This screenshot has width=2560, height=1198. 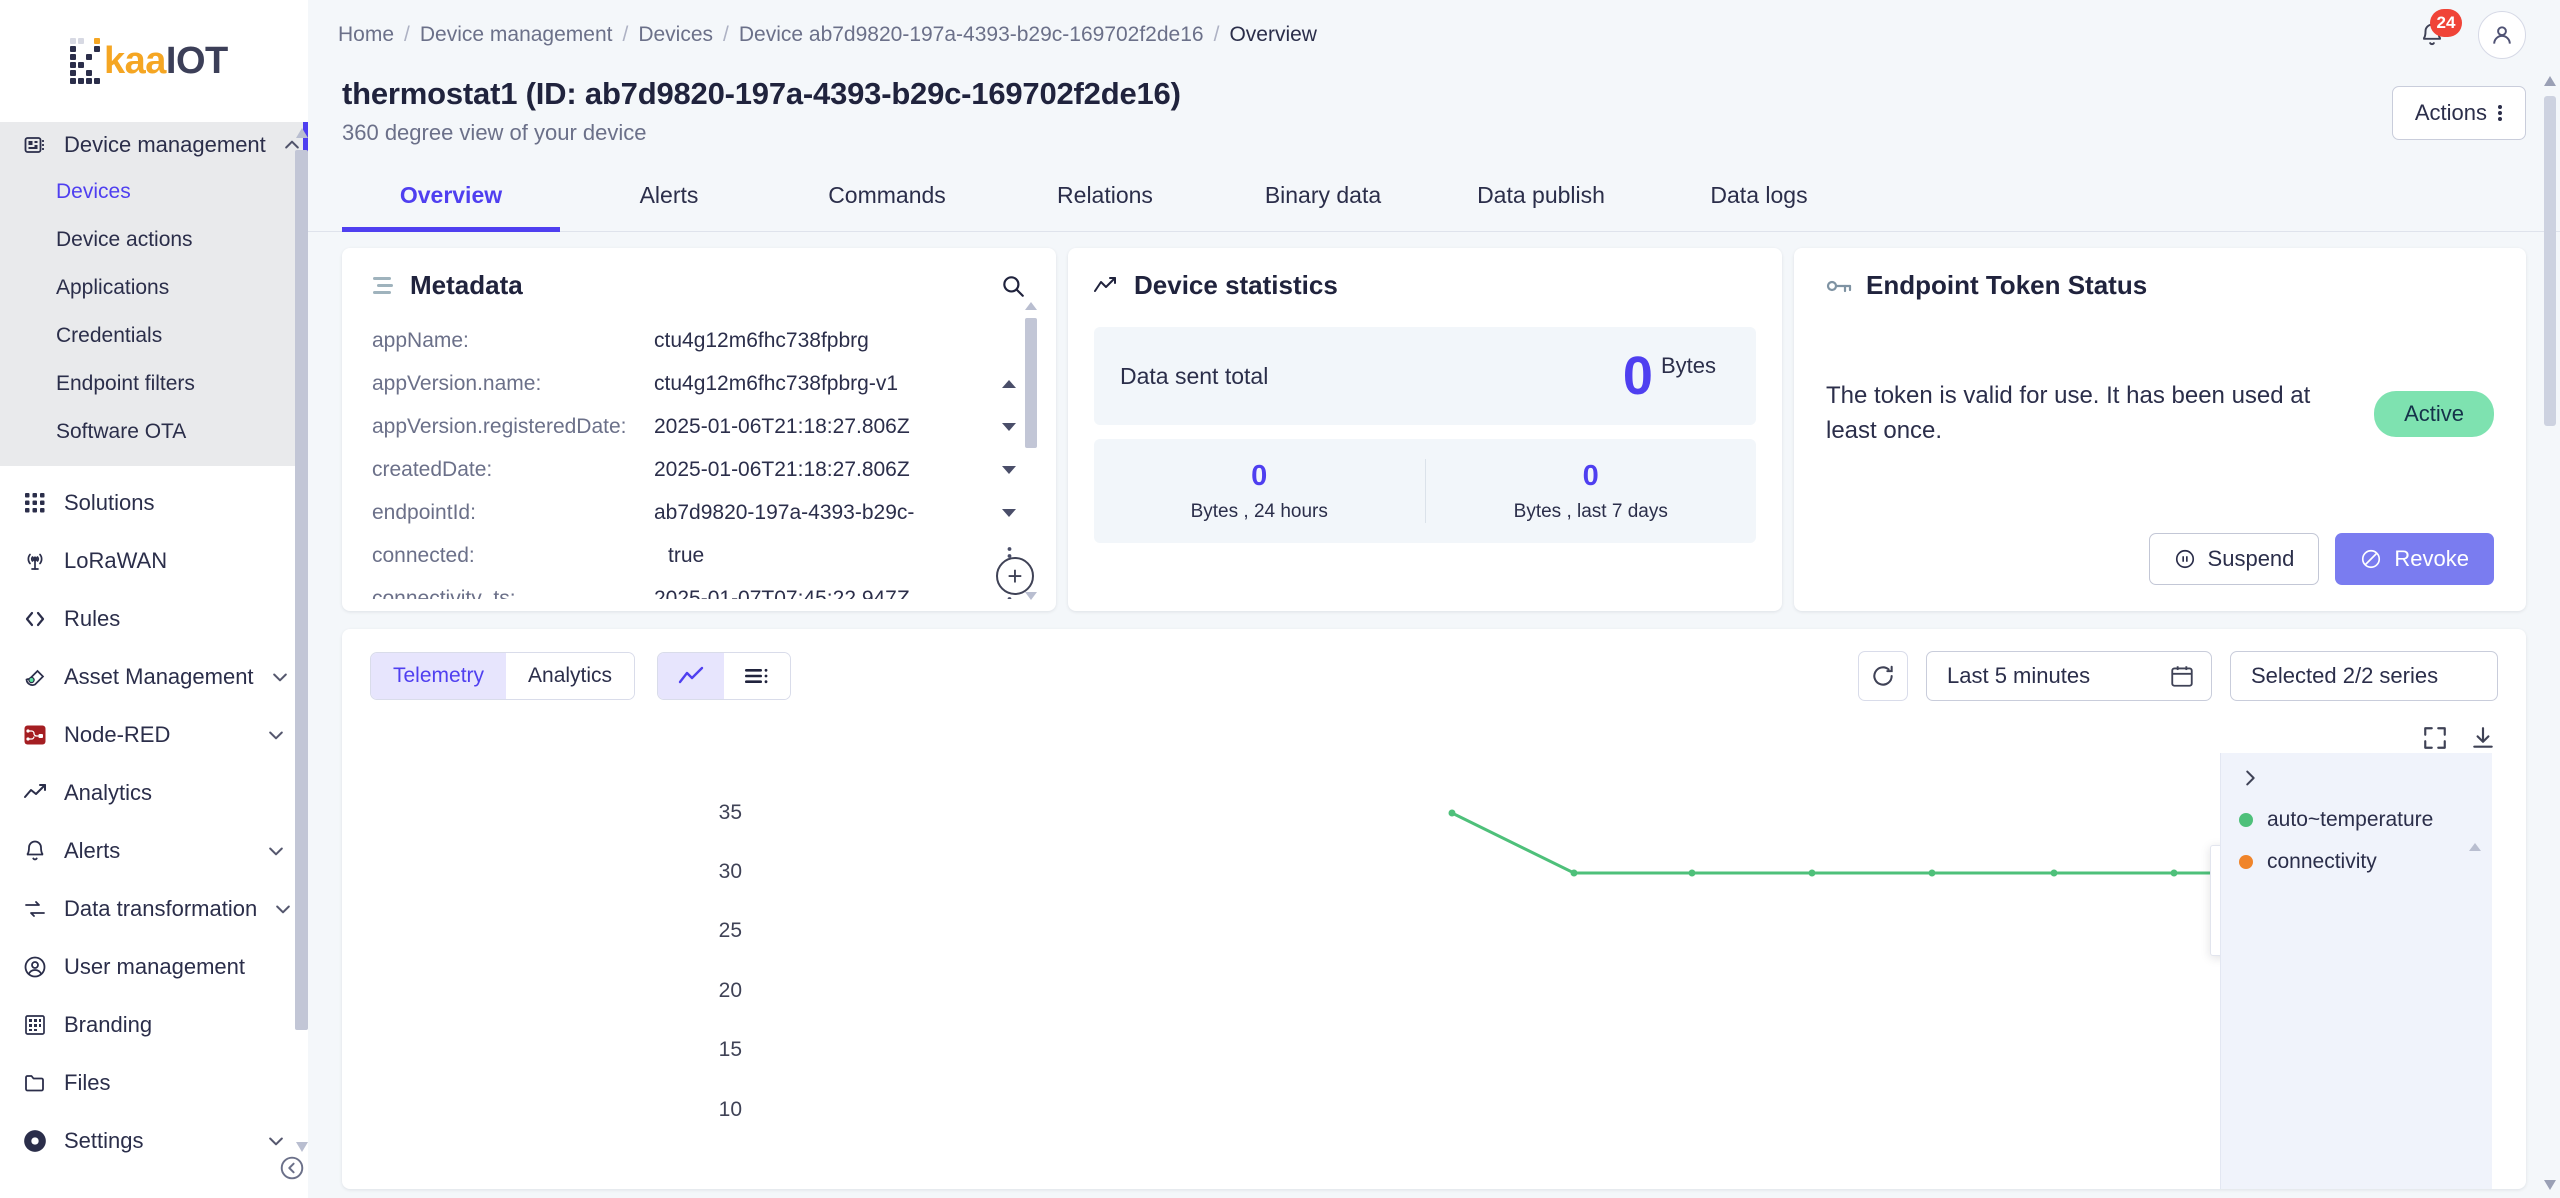 I want to click on sidebar-item-applications: Applications, so click(x=151, y=288).